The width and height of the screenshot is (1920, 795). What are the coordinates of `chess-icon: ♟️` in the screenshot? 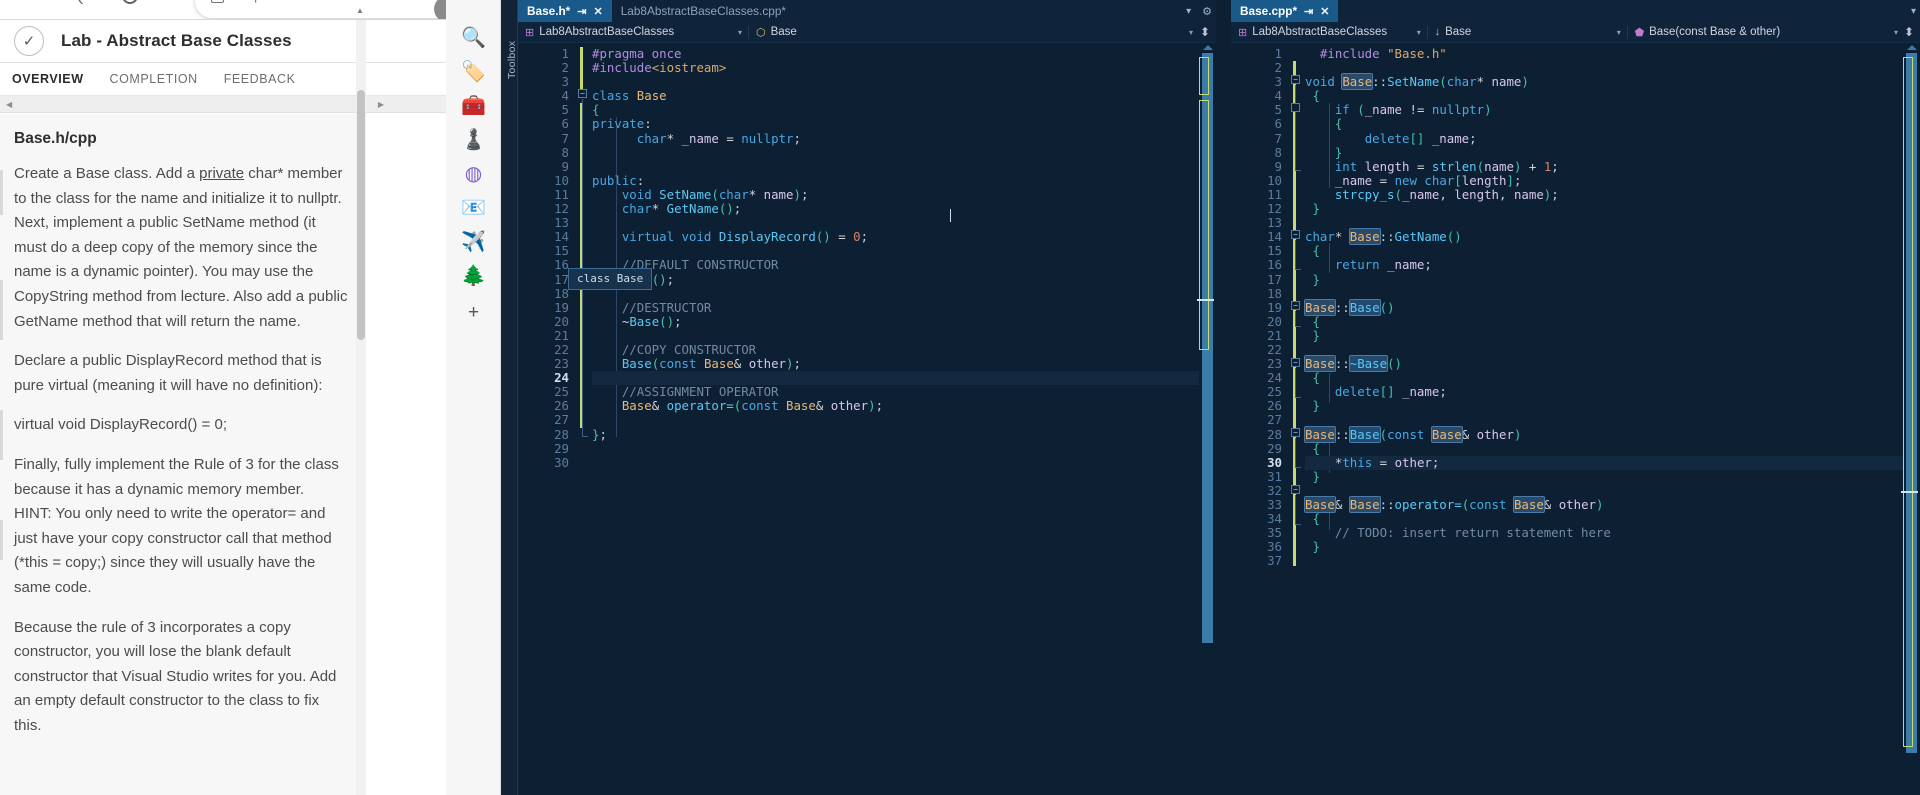 It's located at (473, 139).